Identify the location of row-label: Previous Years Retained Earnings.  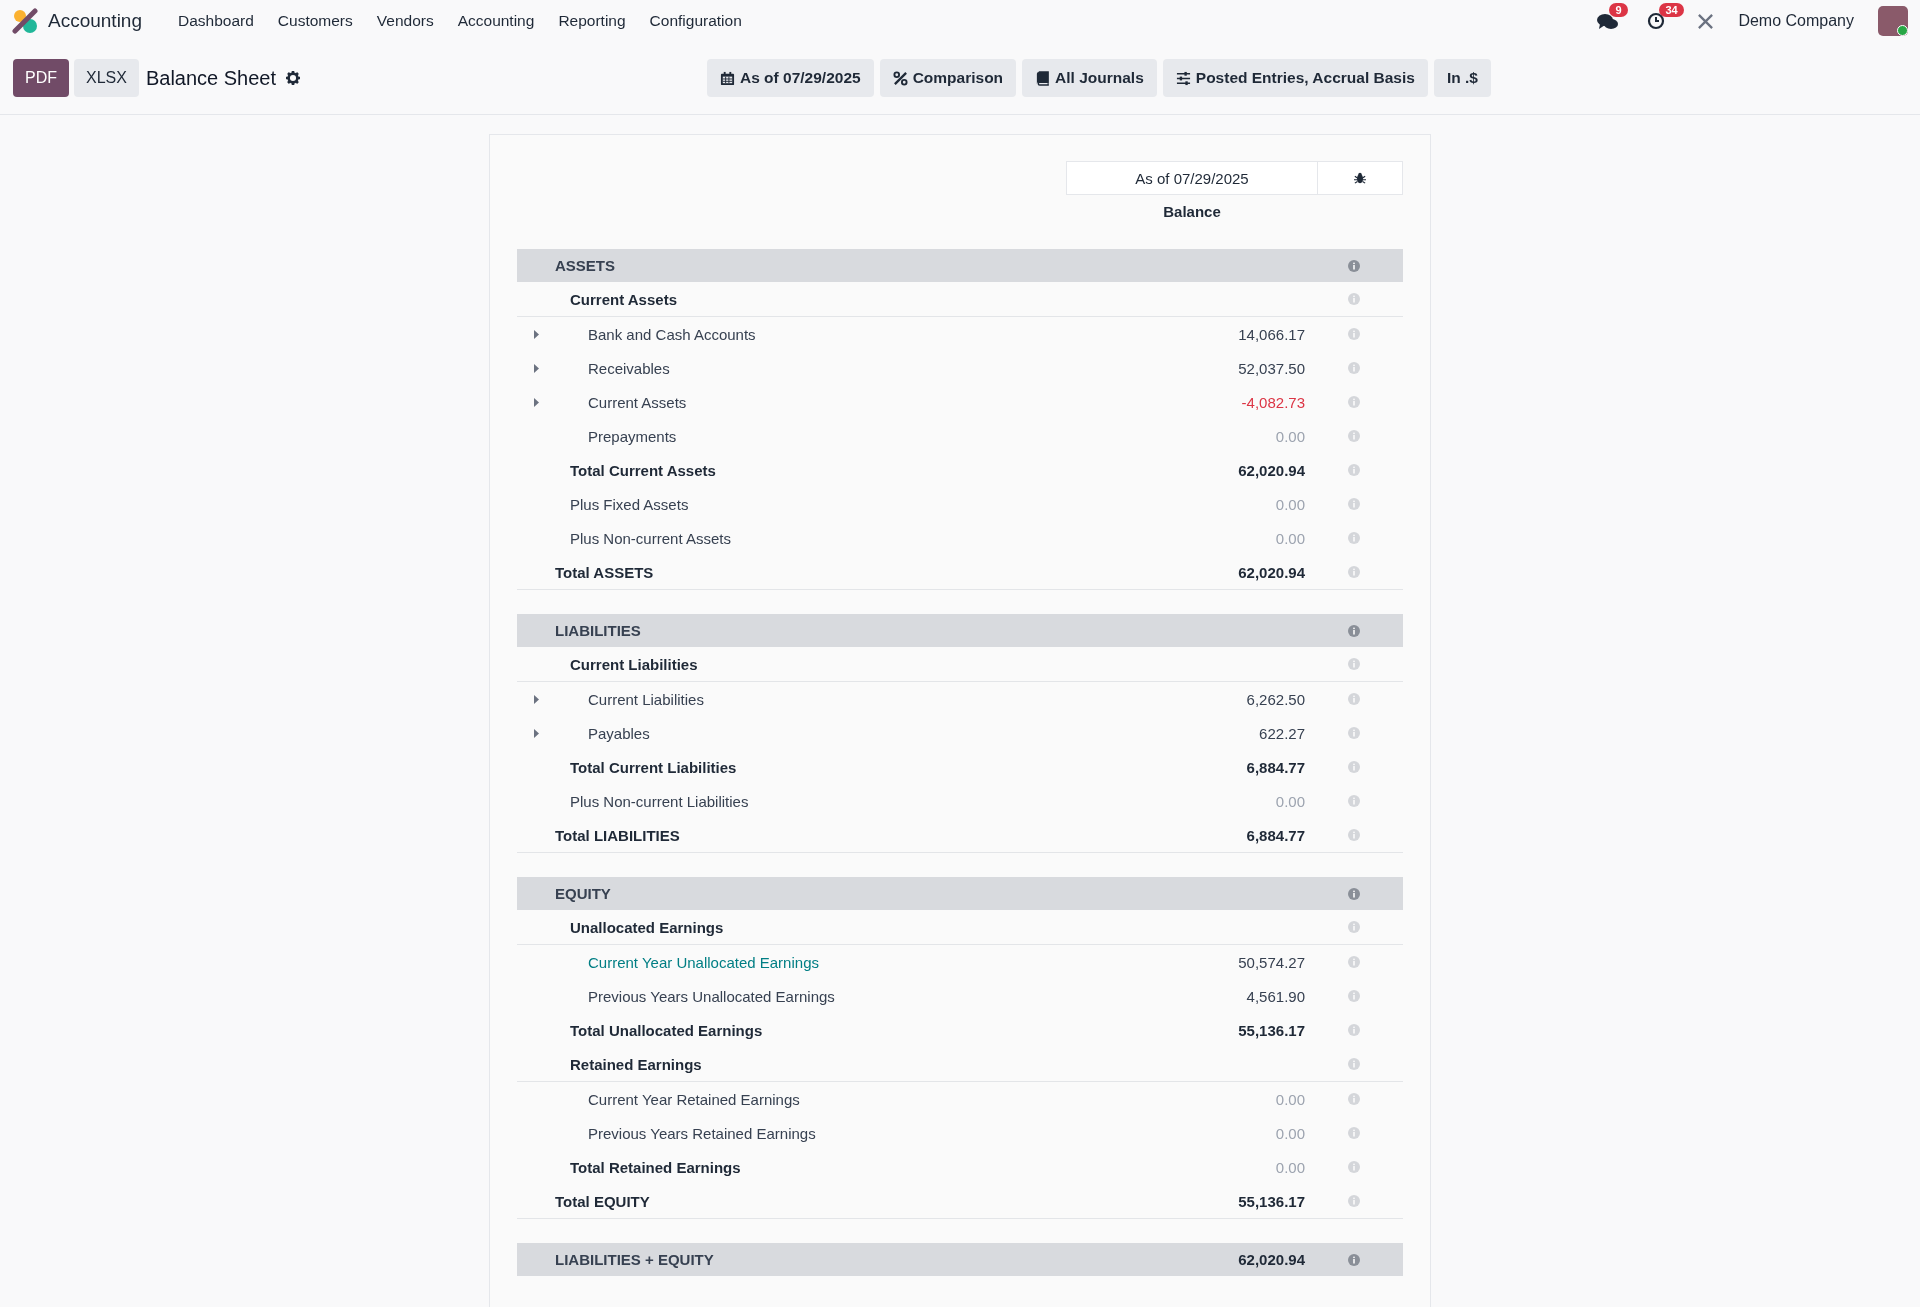
(702, 1133).